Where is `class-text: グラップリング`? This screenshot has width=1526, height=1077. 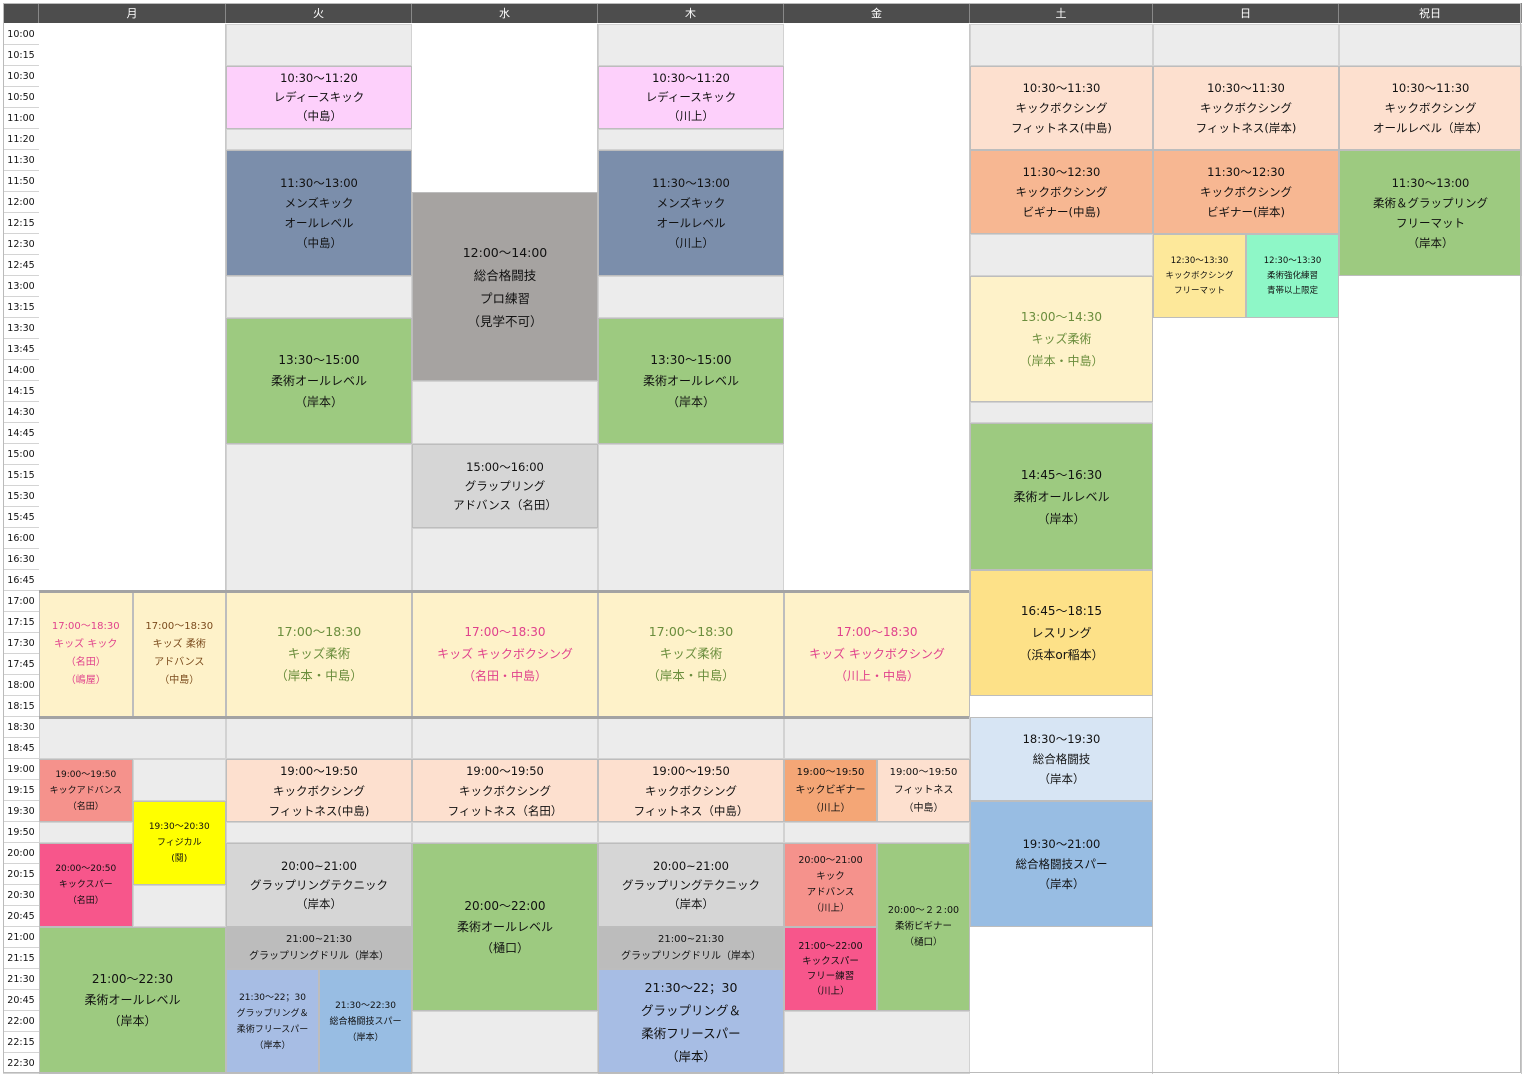 class-text: グラップリング is located at coordinates (505, 485).